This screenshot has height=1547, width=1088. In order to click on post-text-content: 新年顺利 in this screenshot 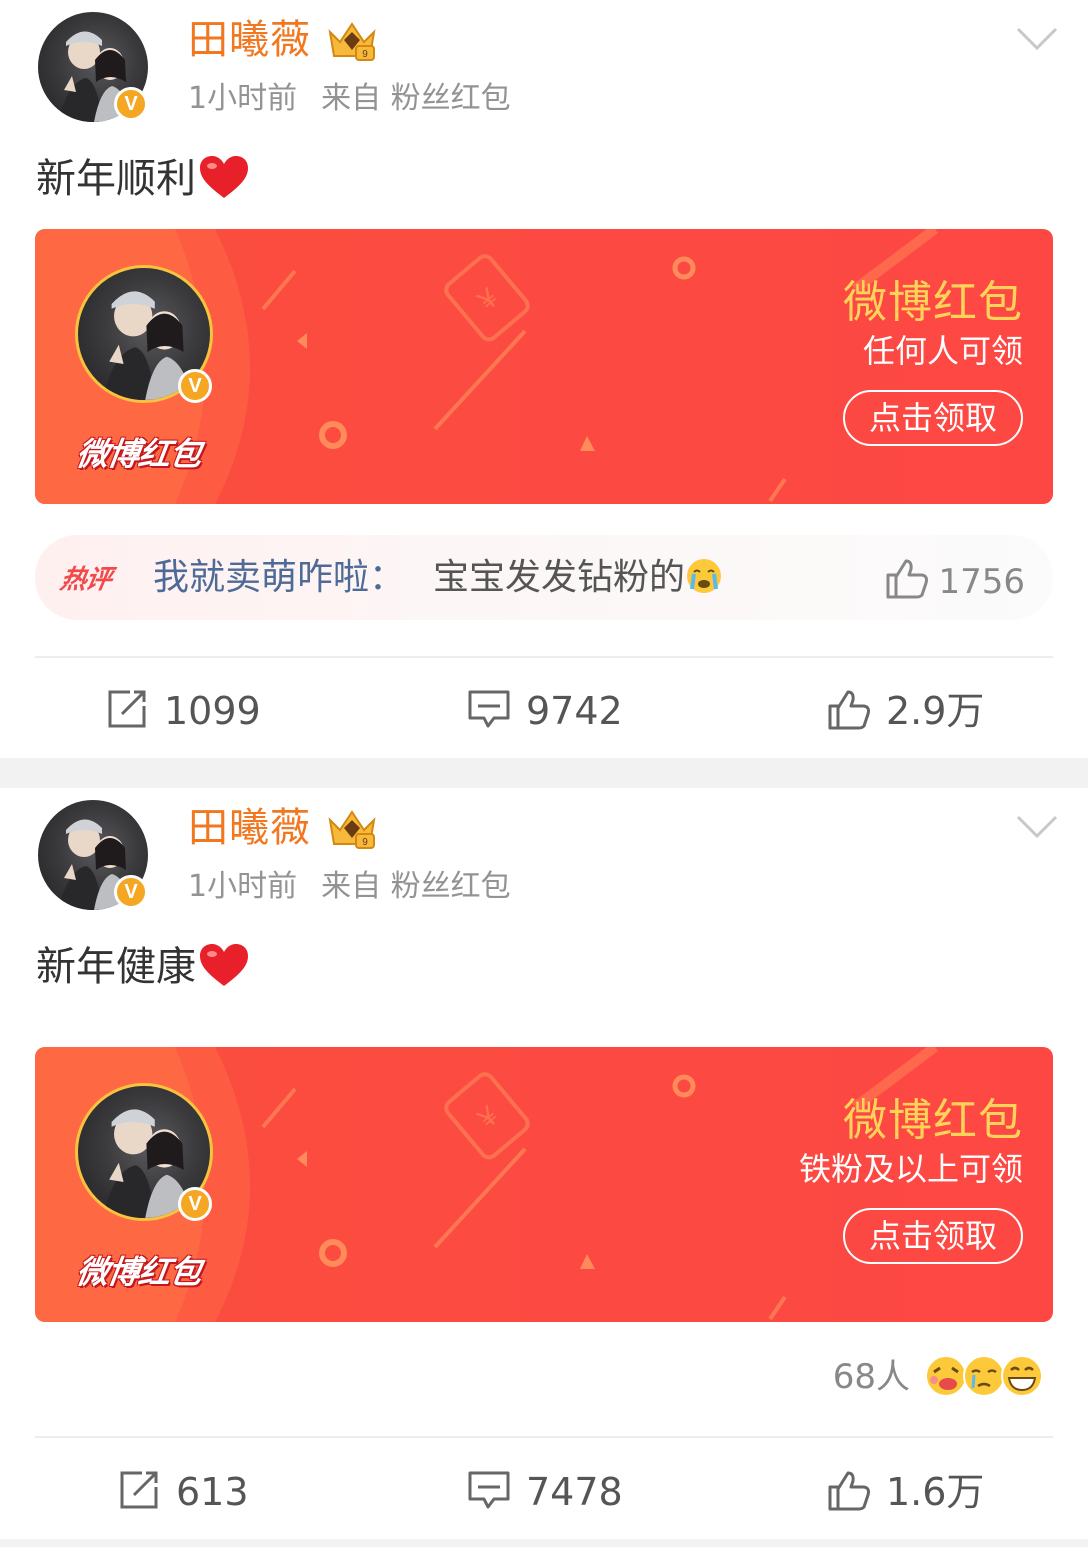, I will do `click(116, 179)`.